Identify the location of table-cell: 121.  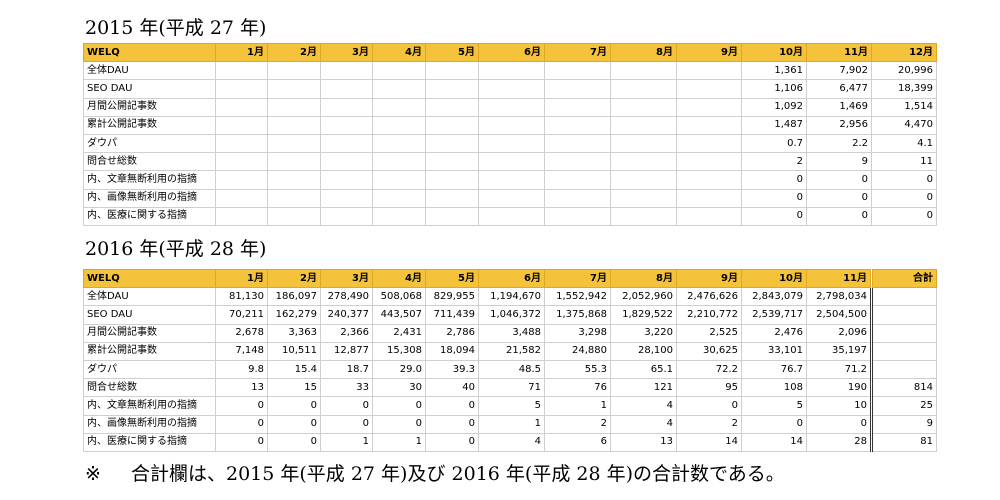
(643, 388).